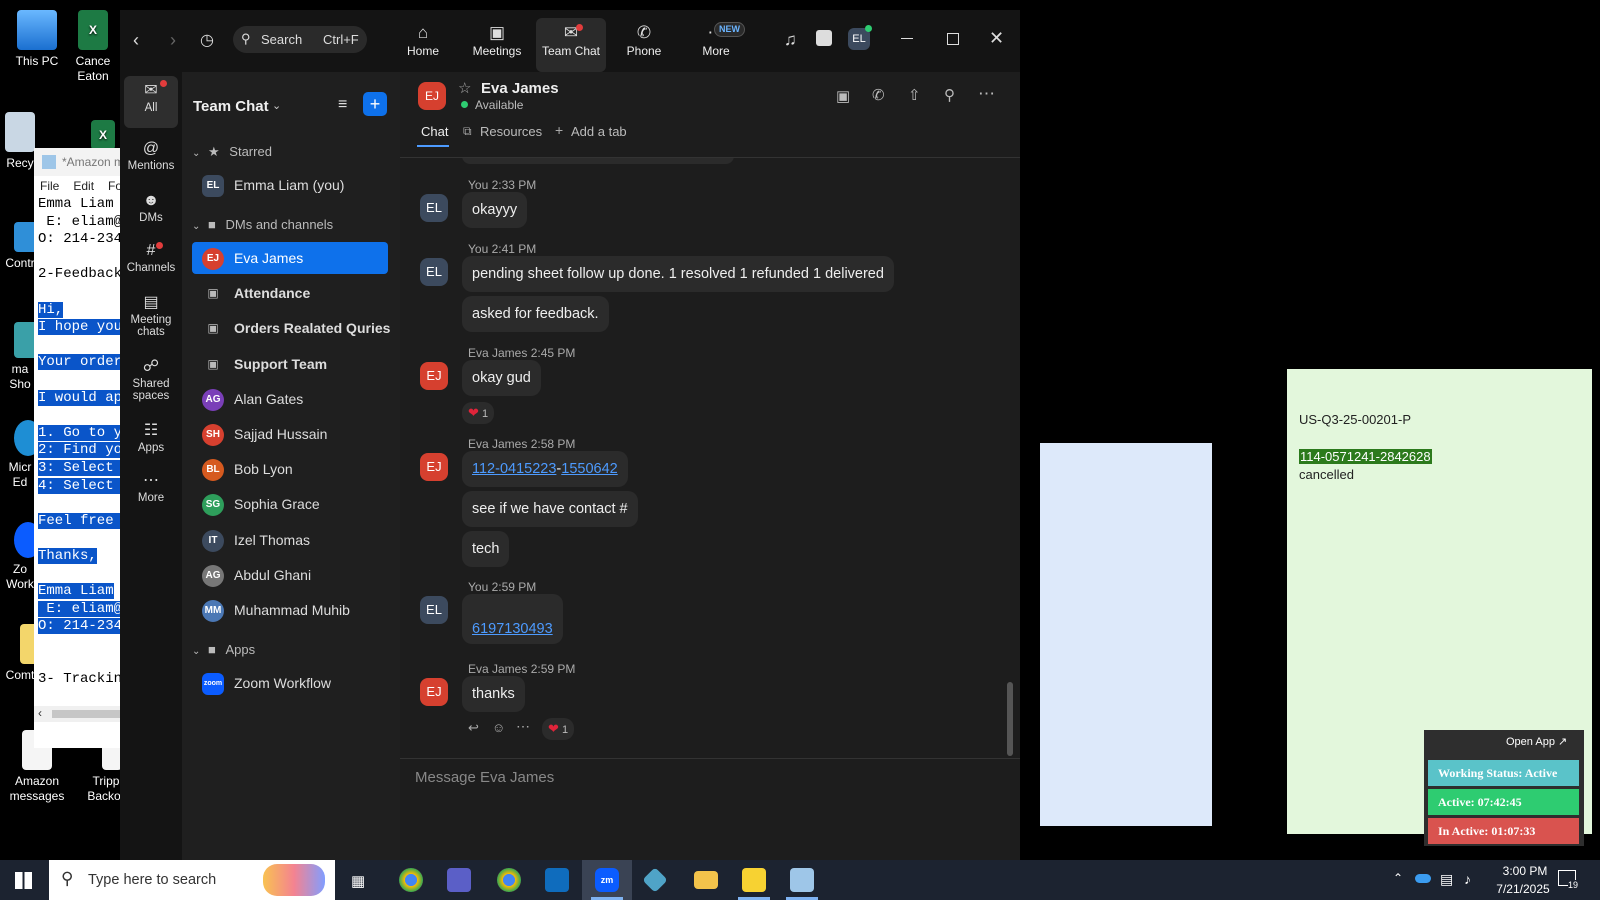  What do you see at coordinates (824, 38) in the screenshot?
I see `gift-icon` at bounding box center [824, 38].